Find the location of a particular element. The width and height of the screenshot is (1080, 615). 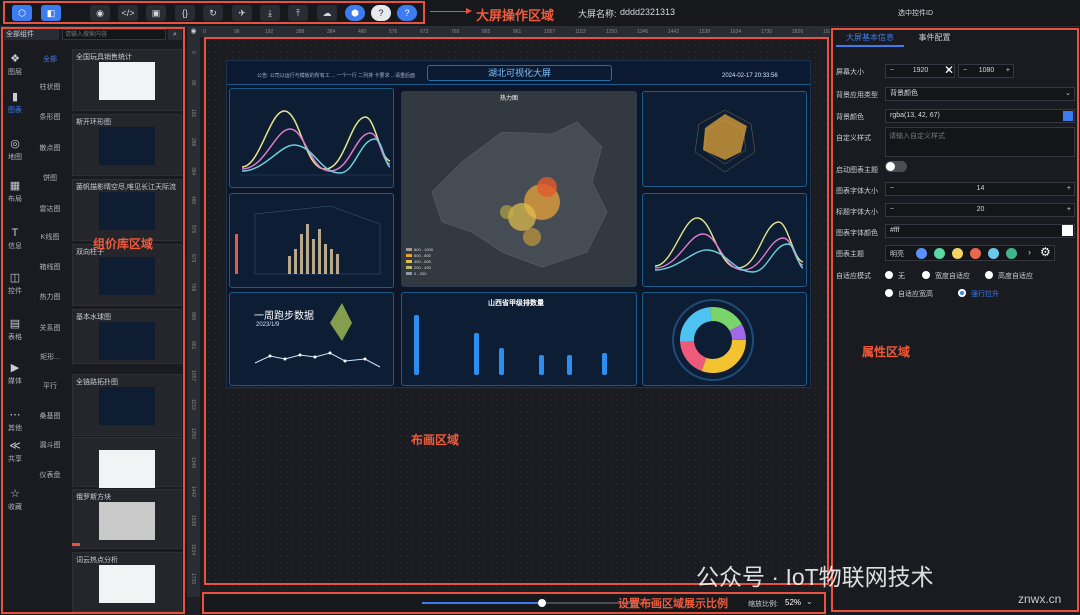

category-10: ☆ 收藏 is located at coordinates (15, 499).